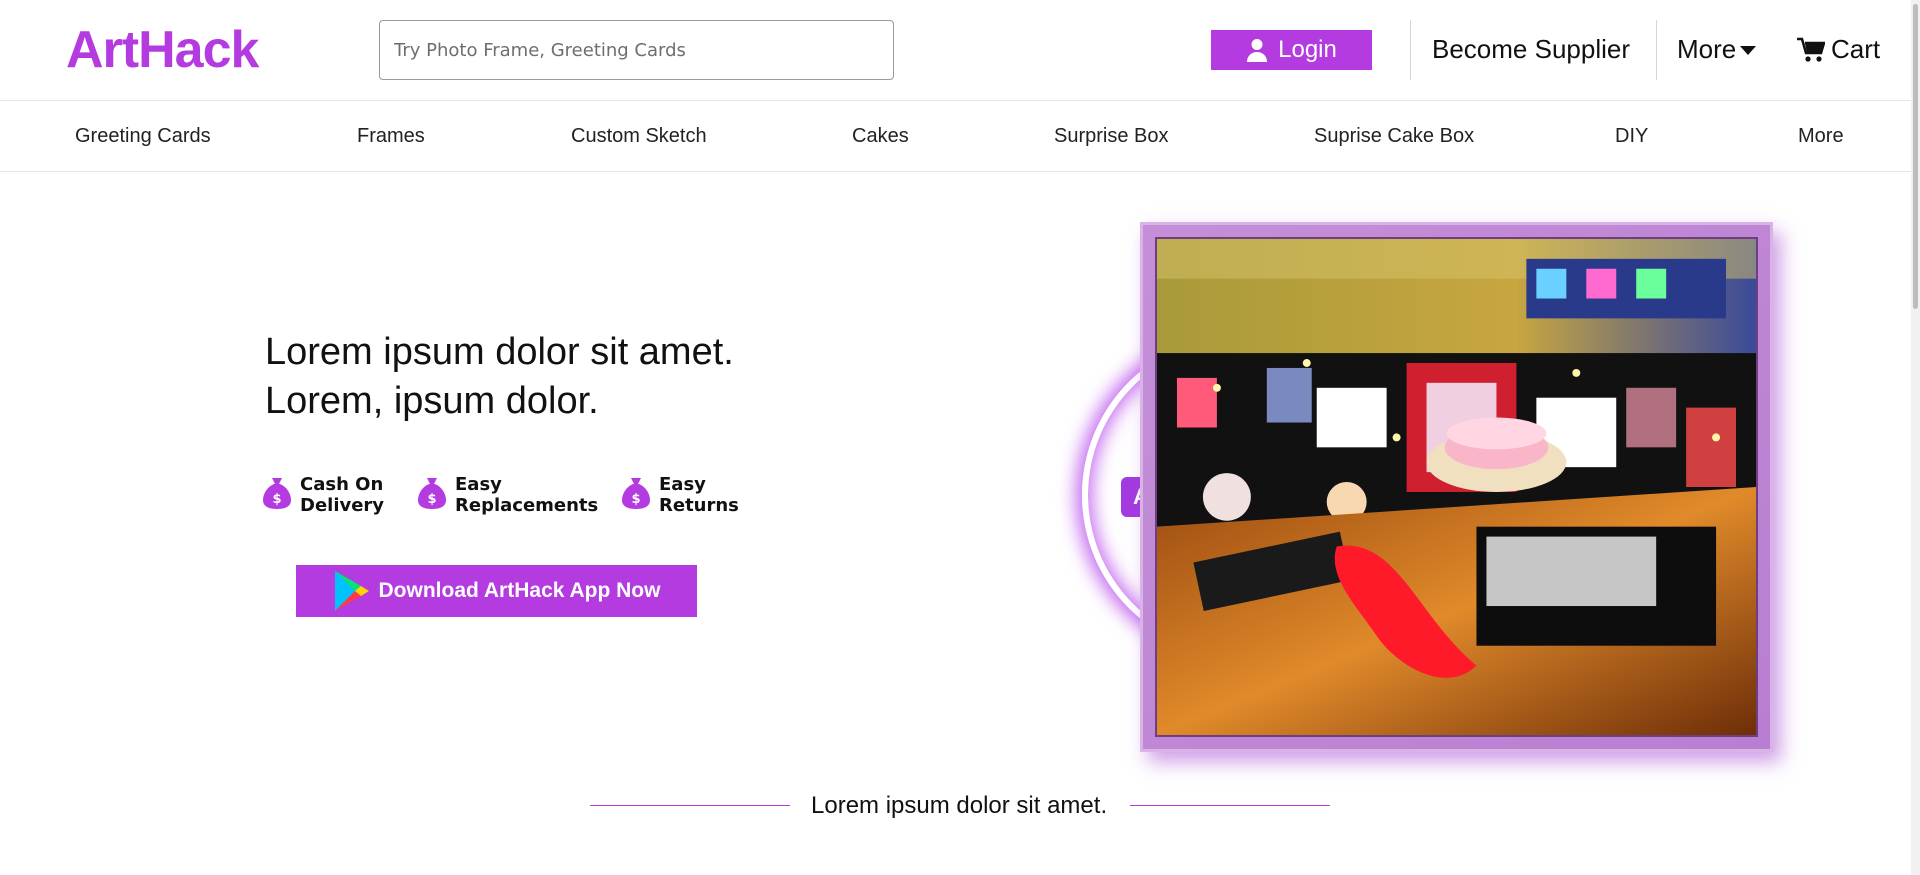 The width and height of the screenshot is (1920, 875). What do you see at coordinates (527, 505) in the screenshot?
I see `feature-line: Replacements` at bounding box center [527, 505].